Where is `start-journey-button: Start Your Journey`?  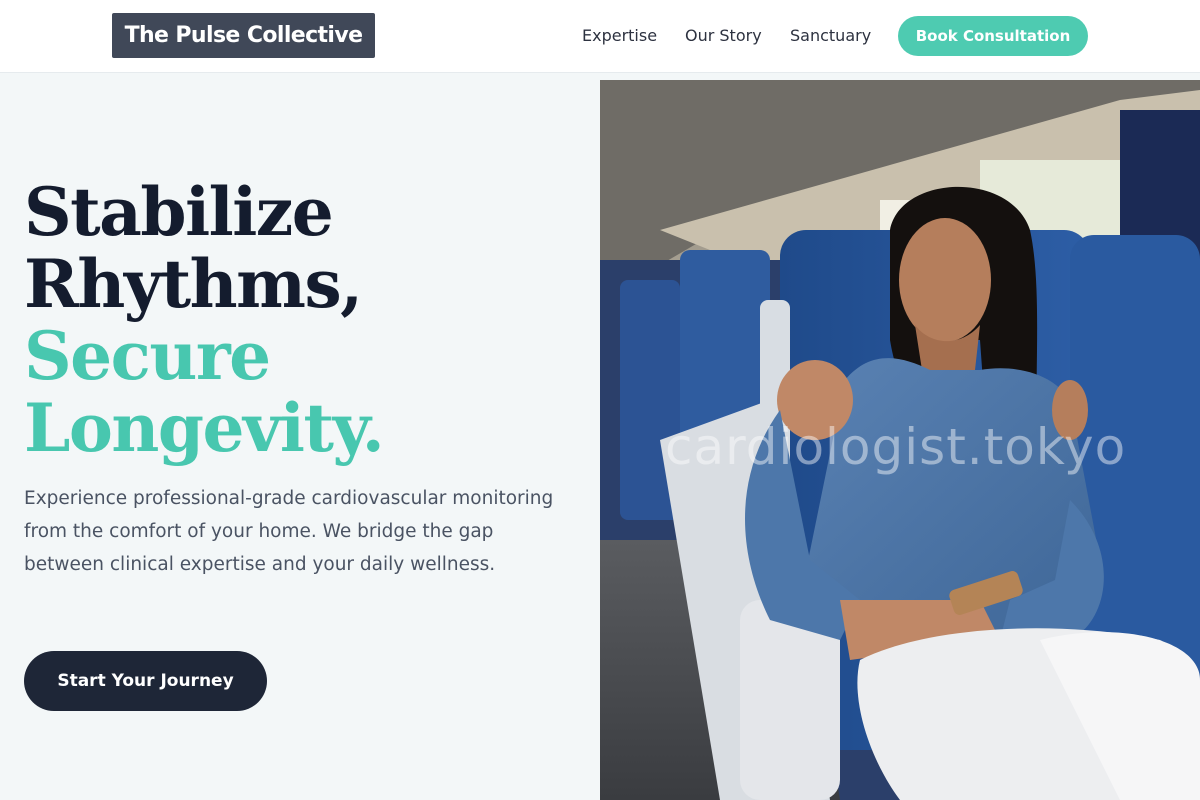
start-journey-button: Start Your Journey is located at coordinates (145, 681).